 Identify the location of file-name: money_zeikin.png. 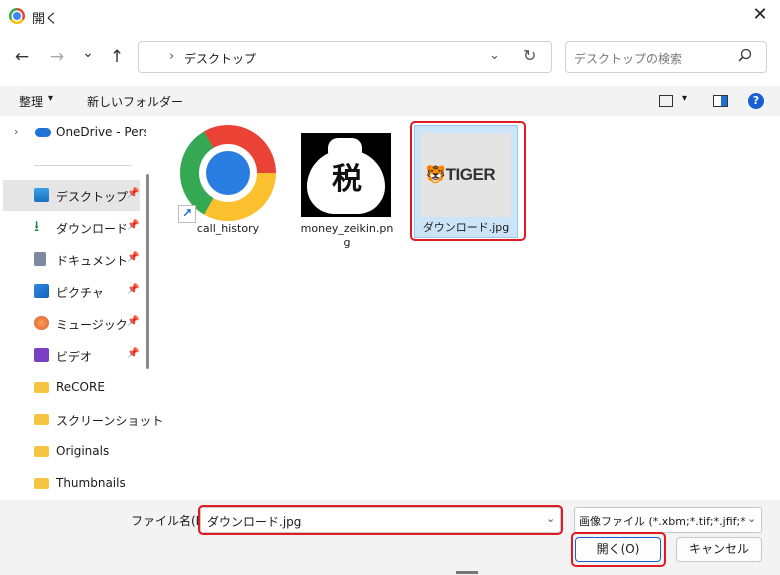
(347, 235).